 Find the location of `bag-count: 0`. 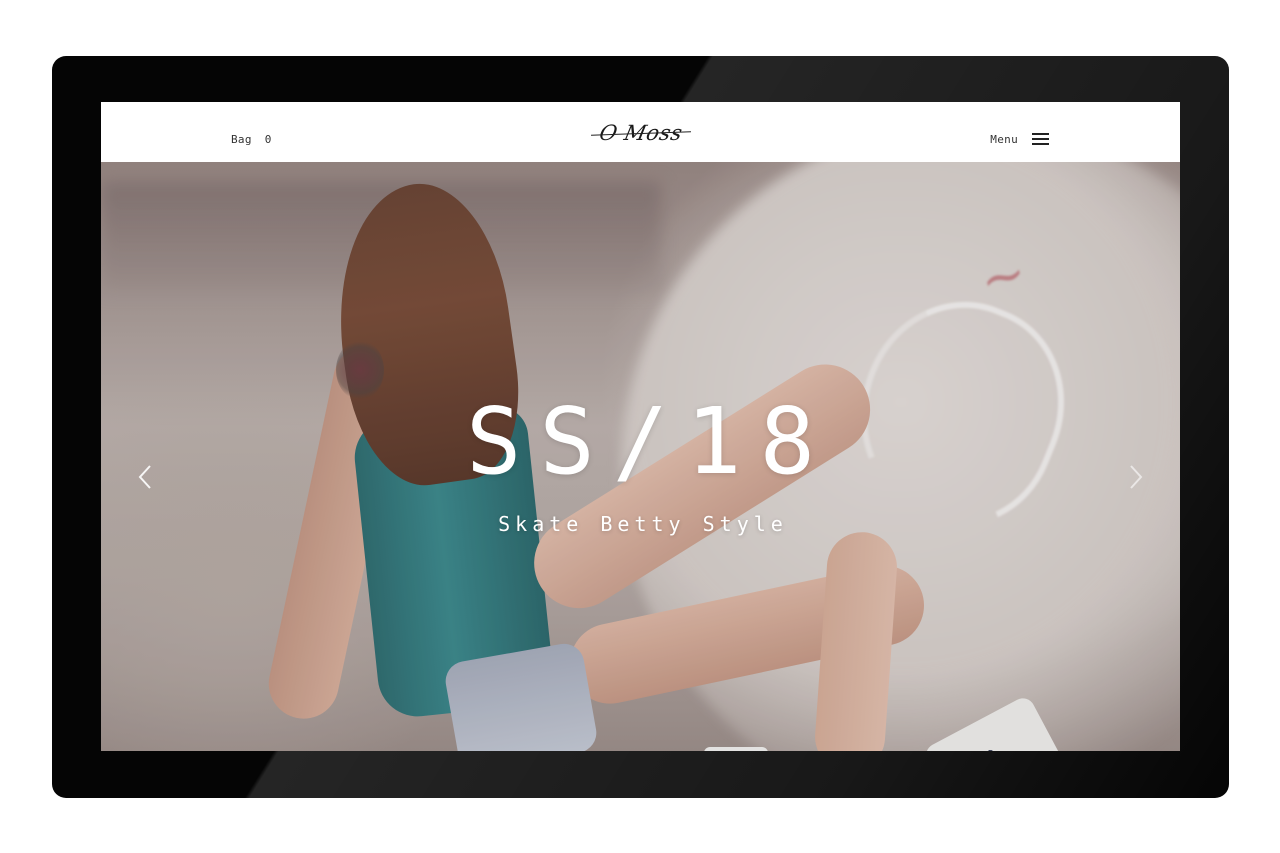

bag-count: 0 is located at coordinates (268, 139).